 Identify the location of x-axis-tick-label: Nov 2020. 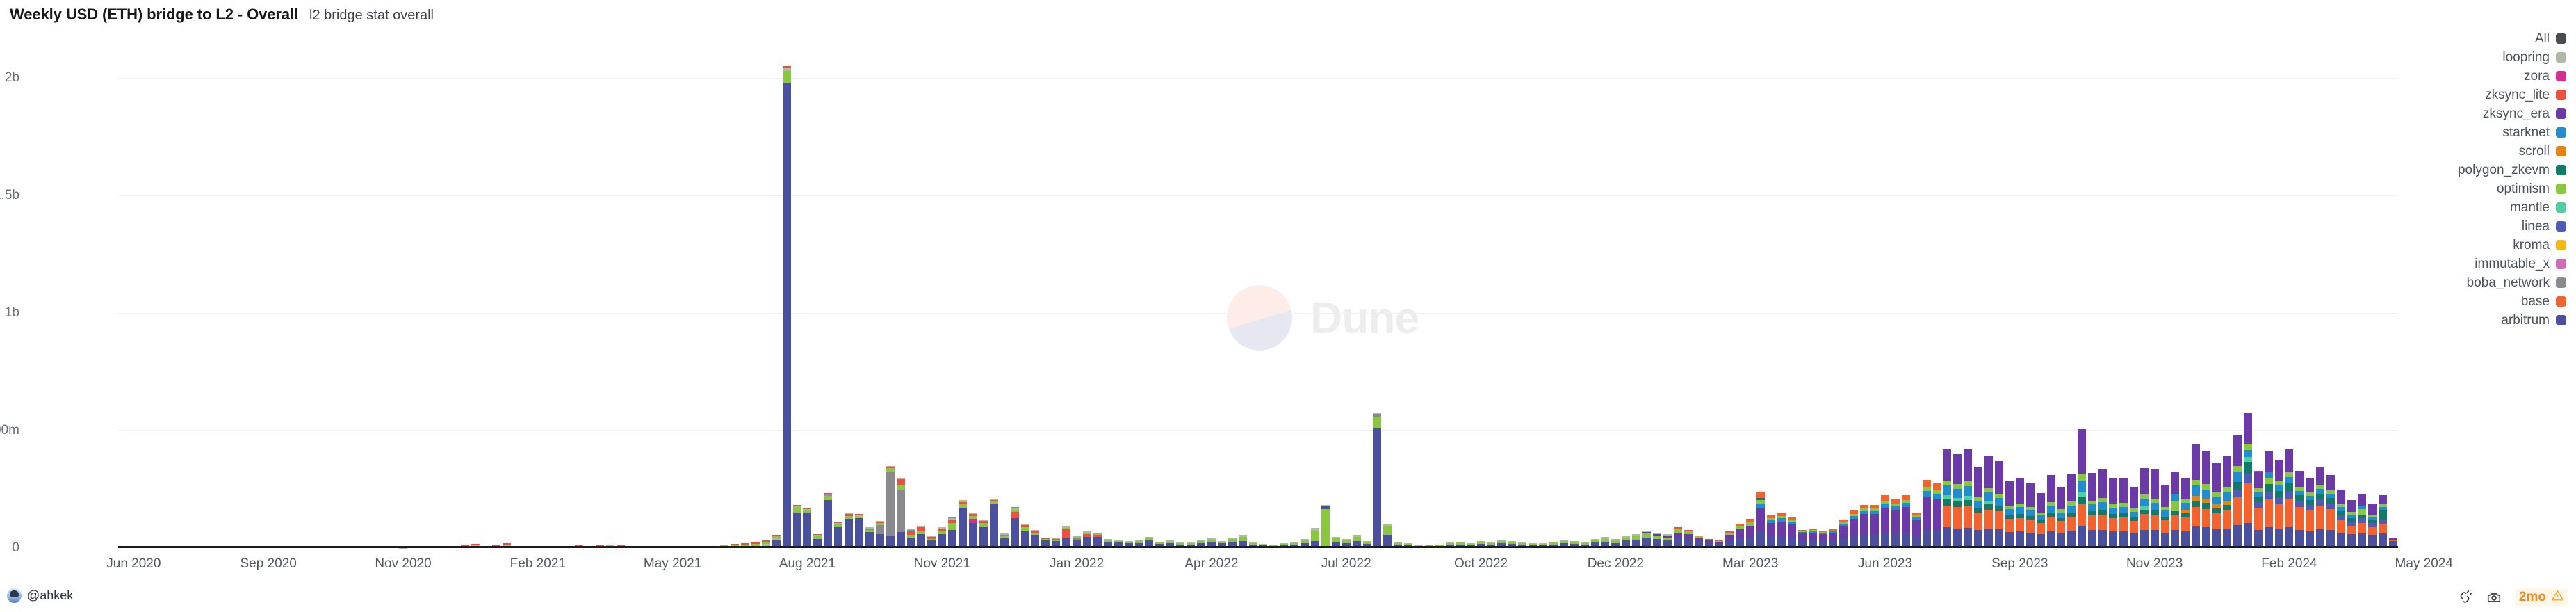
(404, 563).